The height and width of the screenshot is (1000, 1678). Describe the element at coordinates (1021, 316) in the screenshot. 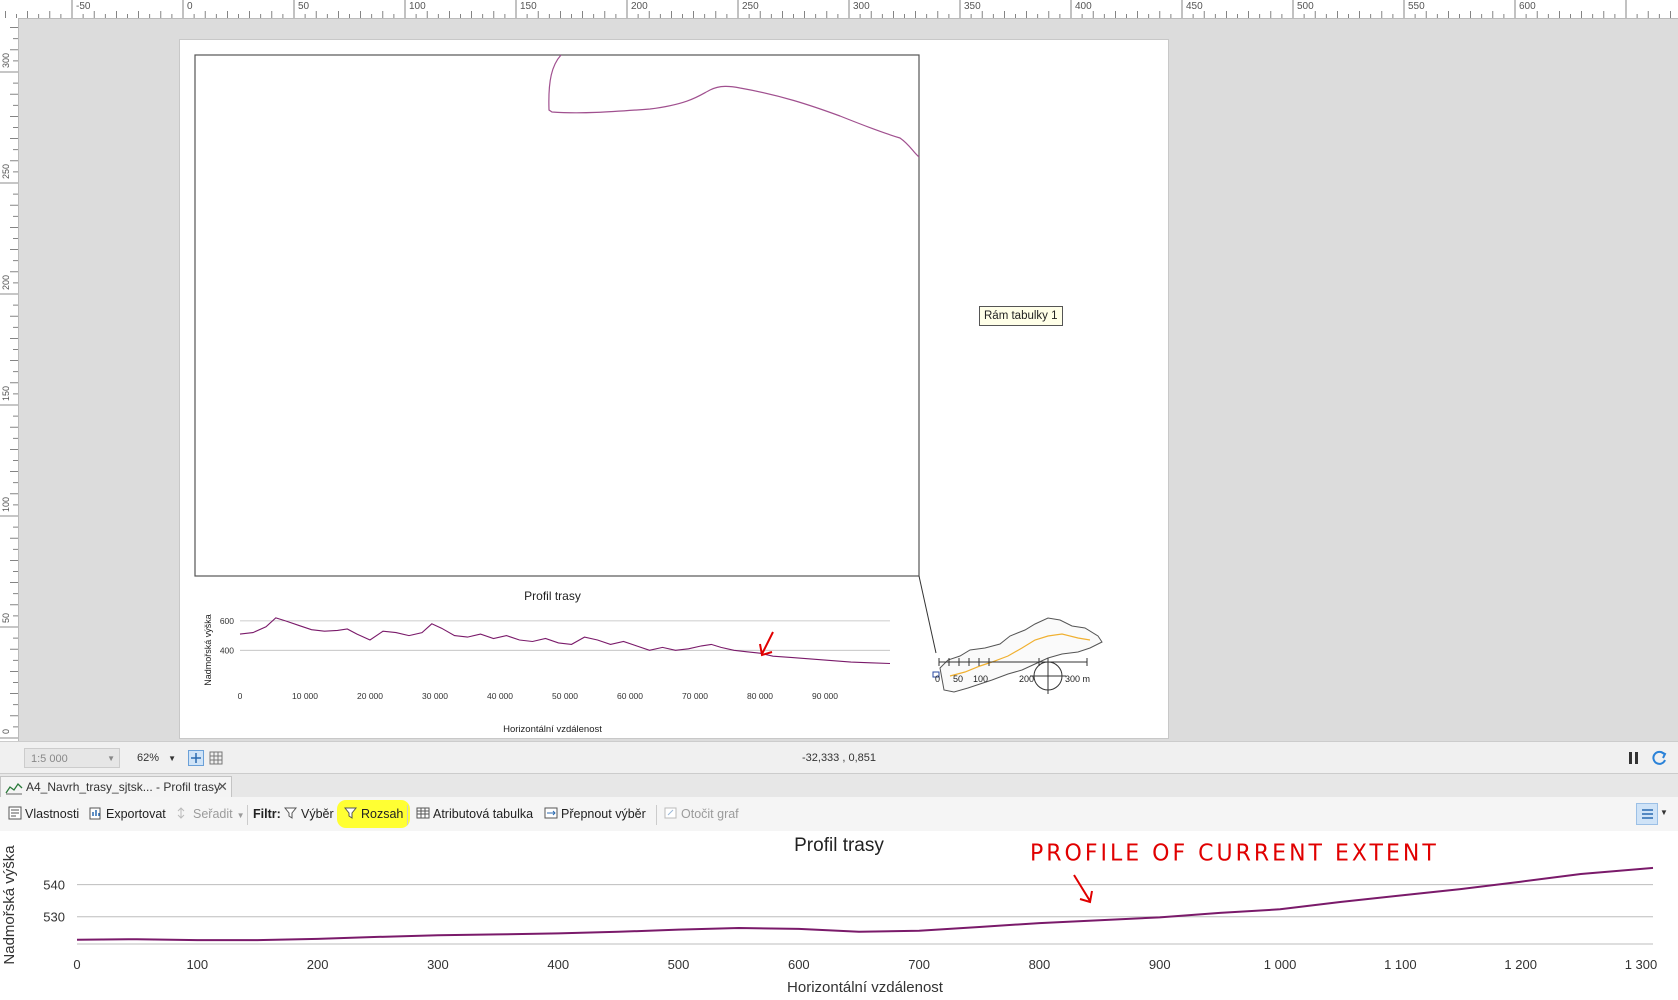

I see `table-frame-label: Rám tabulky 1` at that location.